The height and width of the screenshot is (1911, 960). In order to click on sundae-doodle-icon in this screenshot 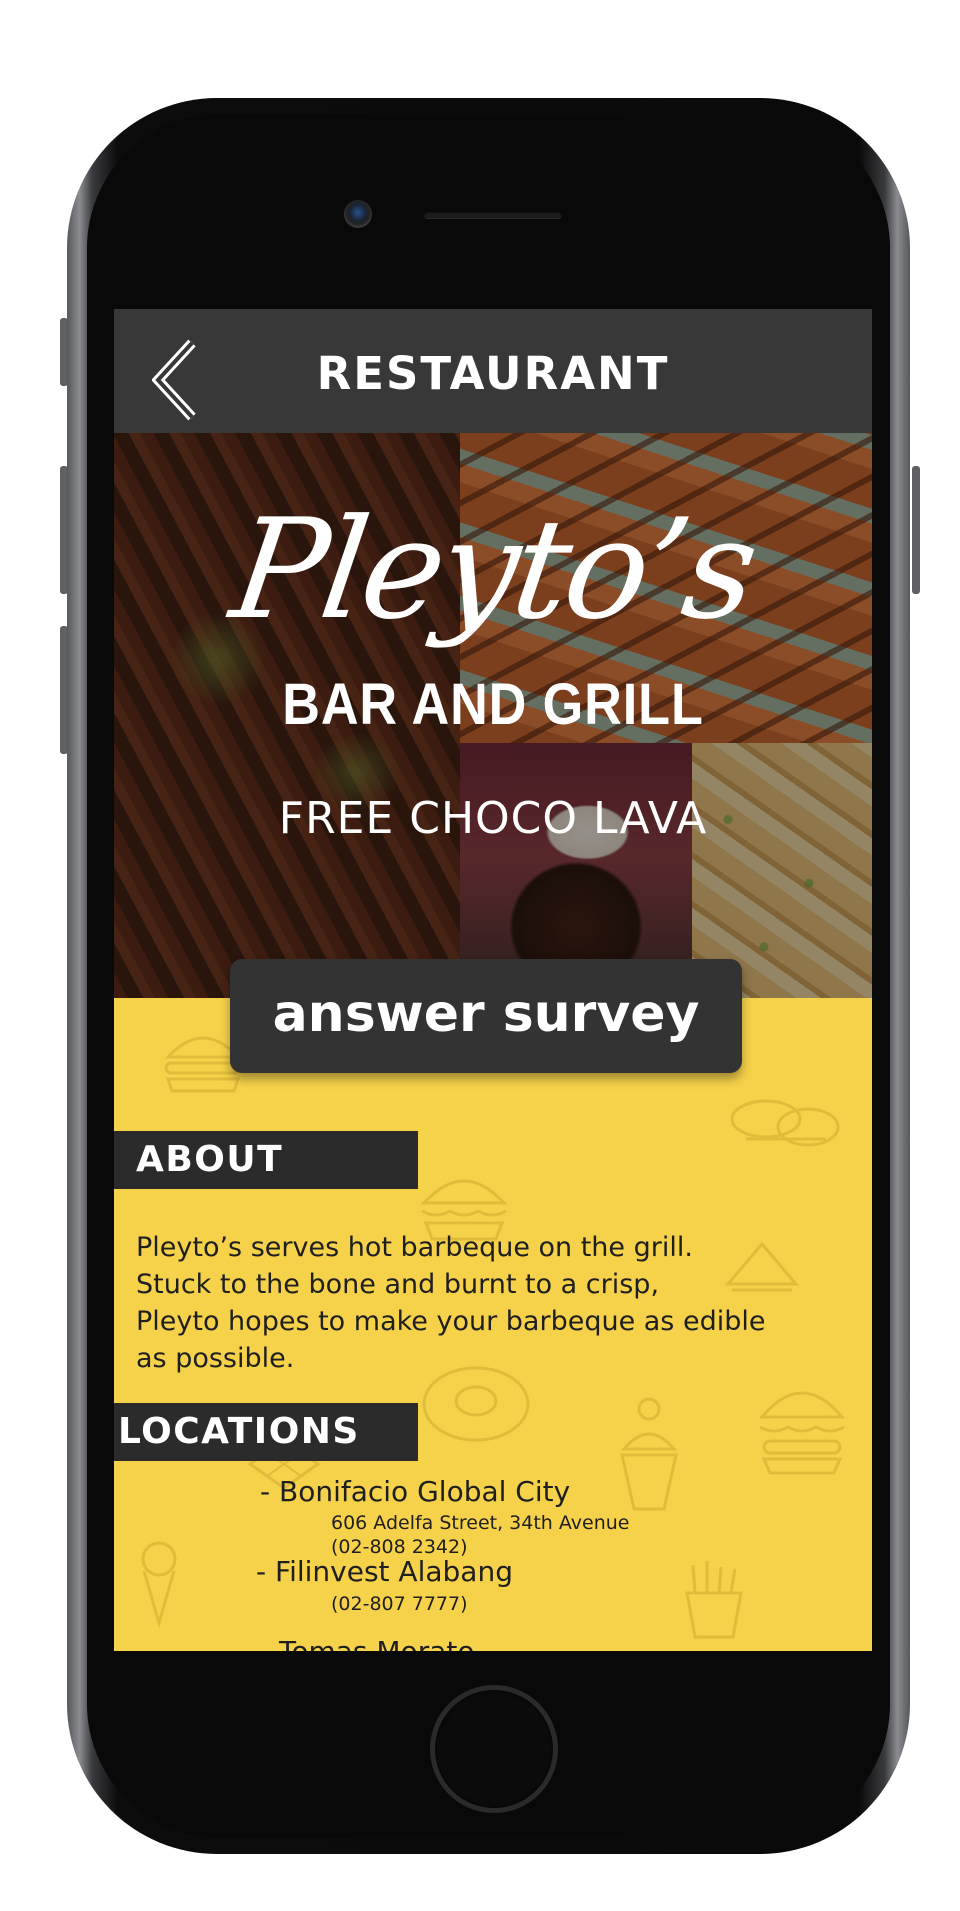, I will do `click(649, 1454)`.